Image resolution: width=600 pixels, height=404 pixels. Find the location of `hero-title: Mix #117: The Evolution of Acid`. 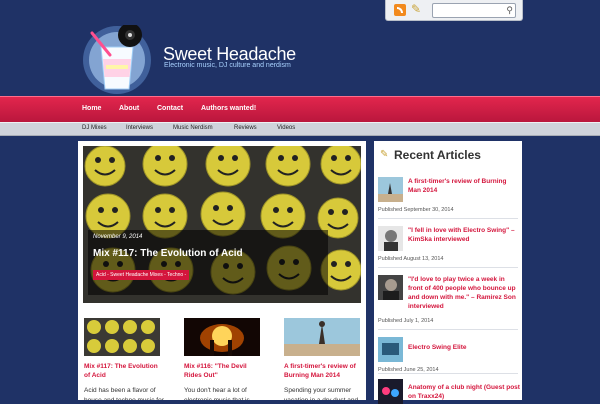

hero-title: Mix #117: The Evolution of Acid is located at coordinates (168, 253).